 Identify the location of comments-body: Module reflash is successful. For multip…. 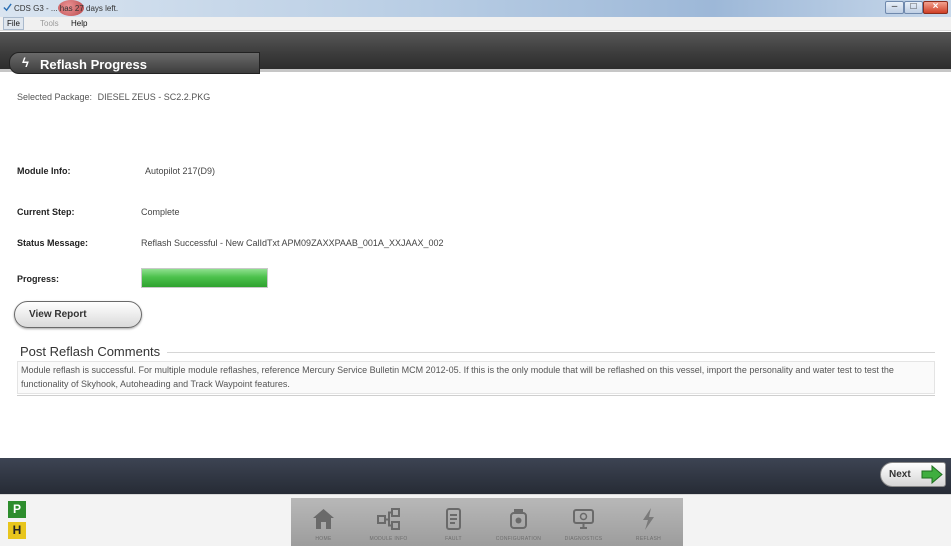
(476, 377).